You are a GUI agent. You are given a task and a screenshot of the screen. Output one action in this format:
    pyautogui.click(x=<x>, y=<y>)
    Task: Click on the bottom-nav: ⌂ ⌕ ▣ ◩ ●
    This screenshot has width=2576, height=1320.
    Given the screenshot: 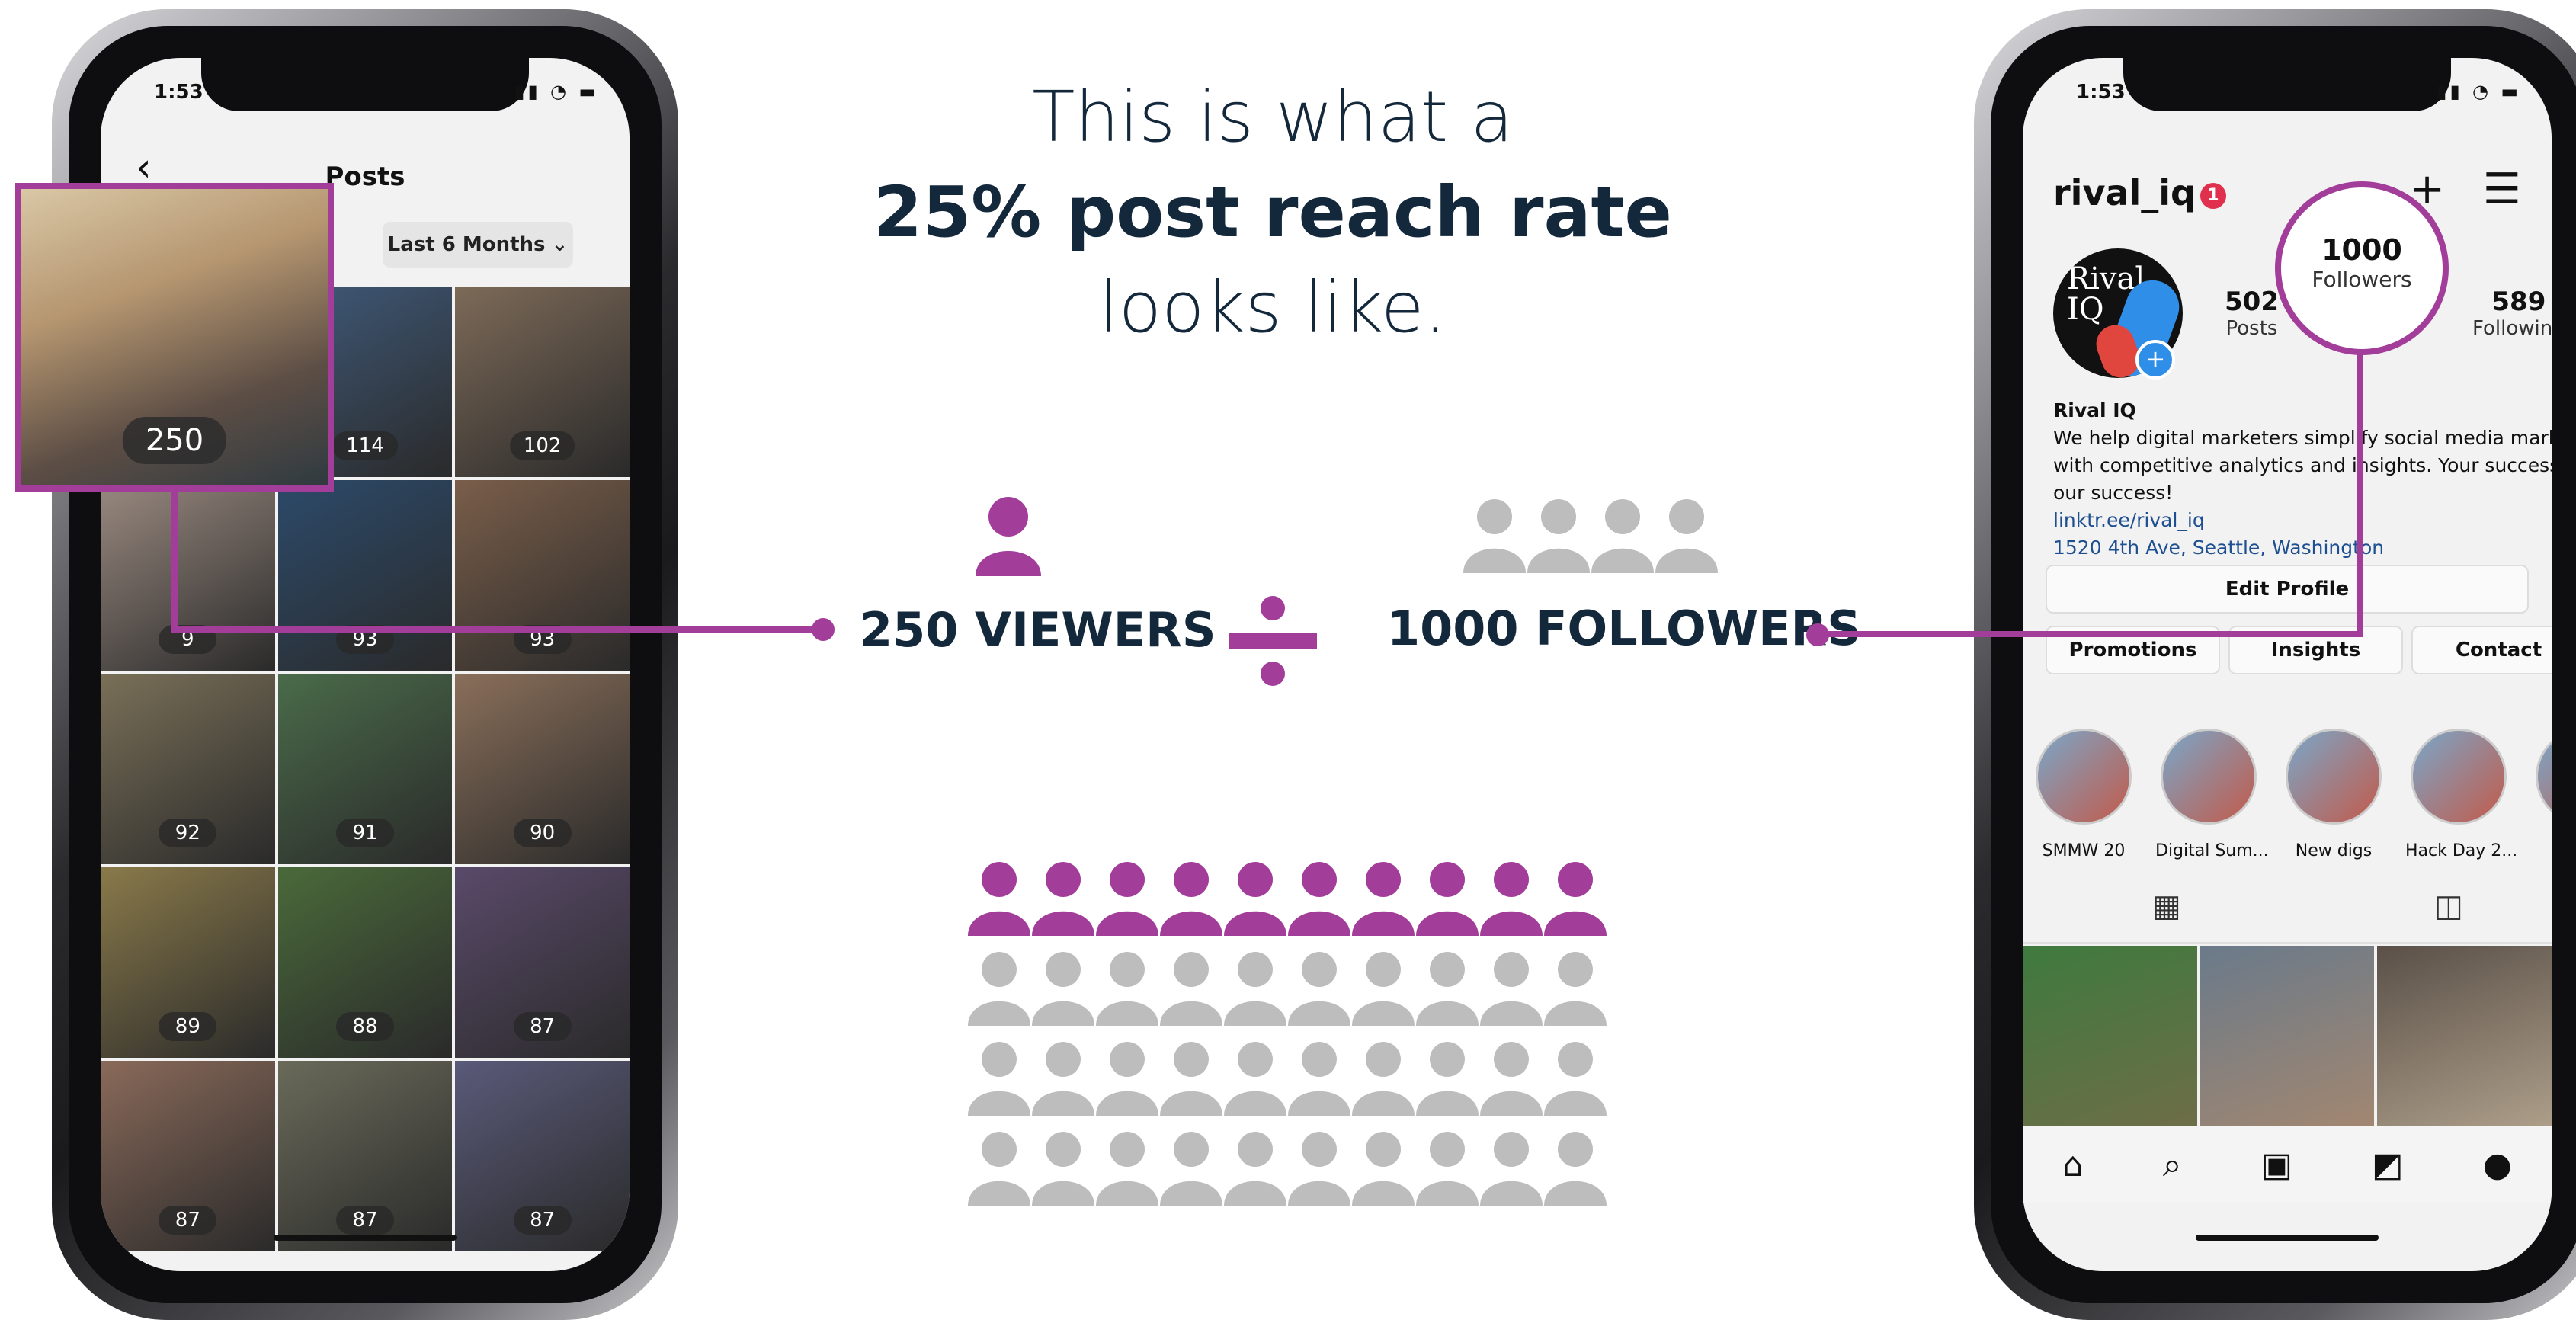 What is the action you would take?
    pyautogui.click(x=2287, y=1164)
    